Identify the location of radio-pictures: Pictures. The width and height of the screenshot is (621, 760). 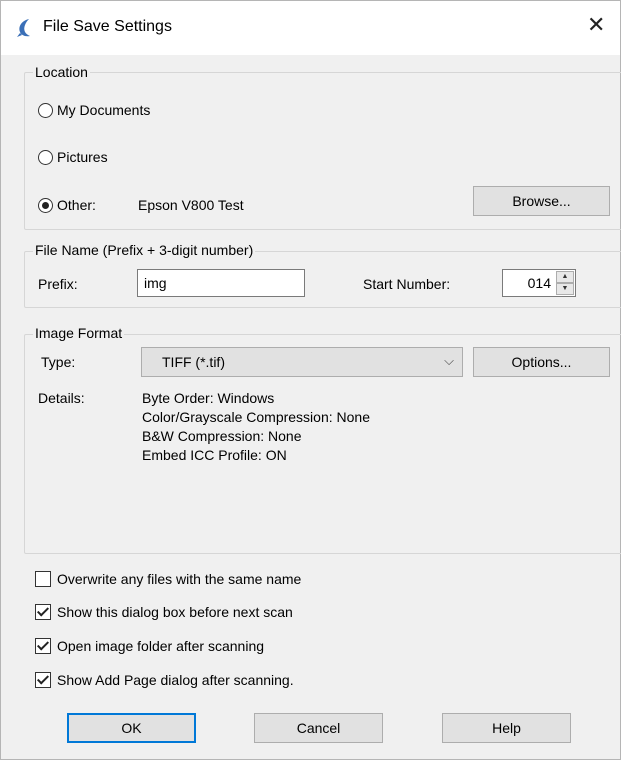
(73, 157).